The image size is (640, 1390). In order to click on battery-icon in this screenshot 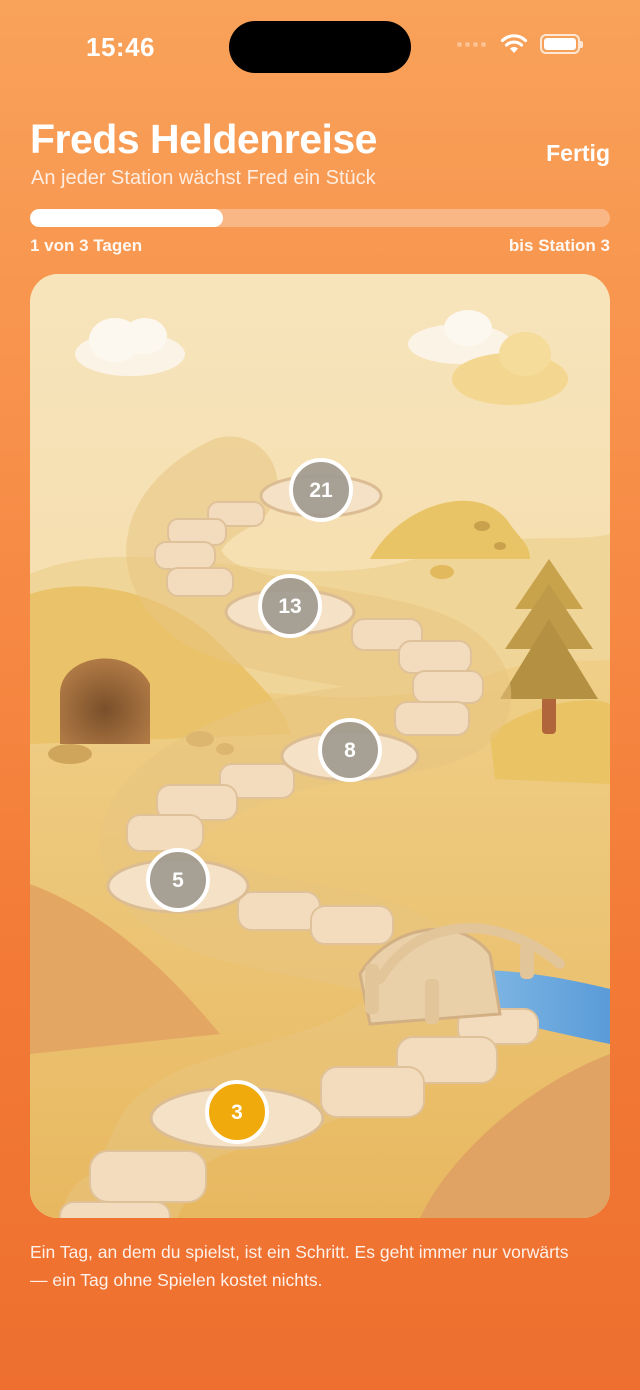, I will do `click(561, 44)`.